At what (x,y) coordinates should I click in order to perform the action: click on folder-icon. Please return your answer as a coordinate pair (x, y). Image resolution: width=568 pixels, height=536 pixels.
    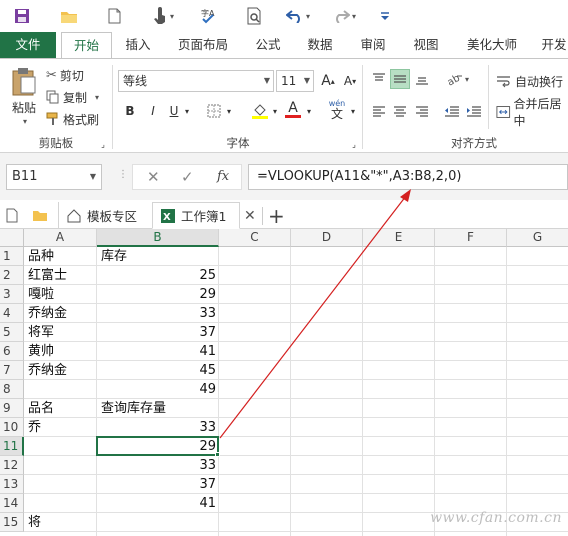
    Looking at the image, I should click on (41, 215).